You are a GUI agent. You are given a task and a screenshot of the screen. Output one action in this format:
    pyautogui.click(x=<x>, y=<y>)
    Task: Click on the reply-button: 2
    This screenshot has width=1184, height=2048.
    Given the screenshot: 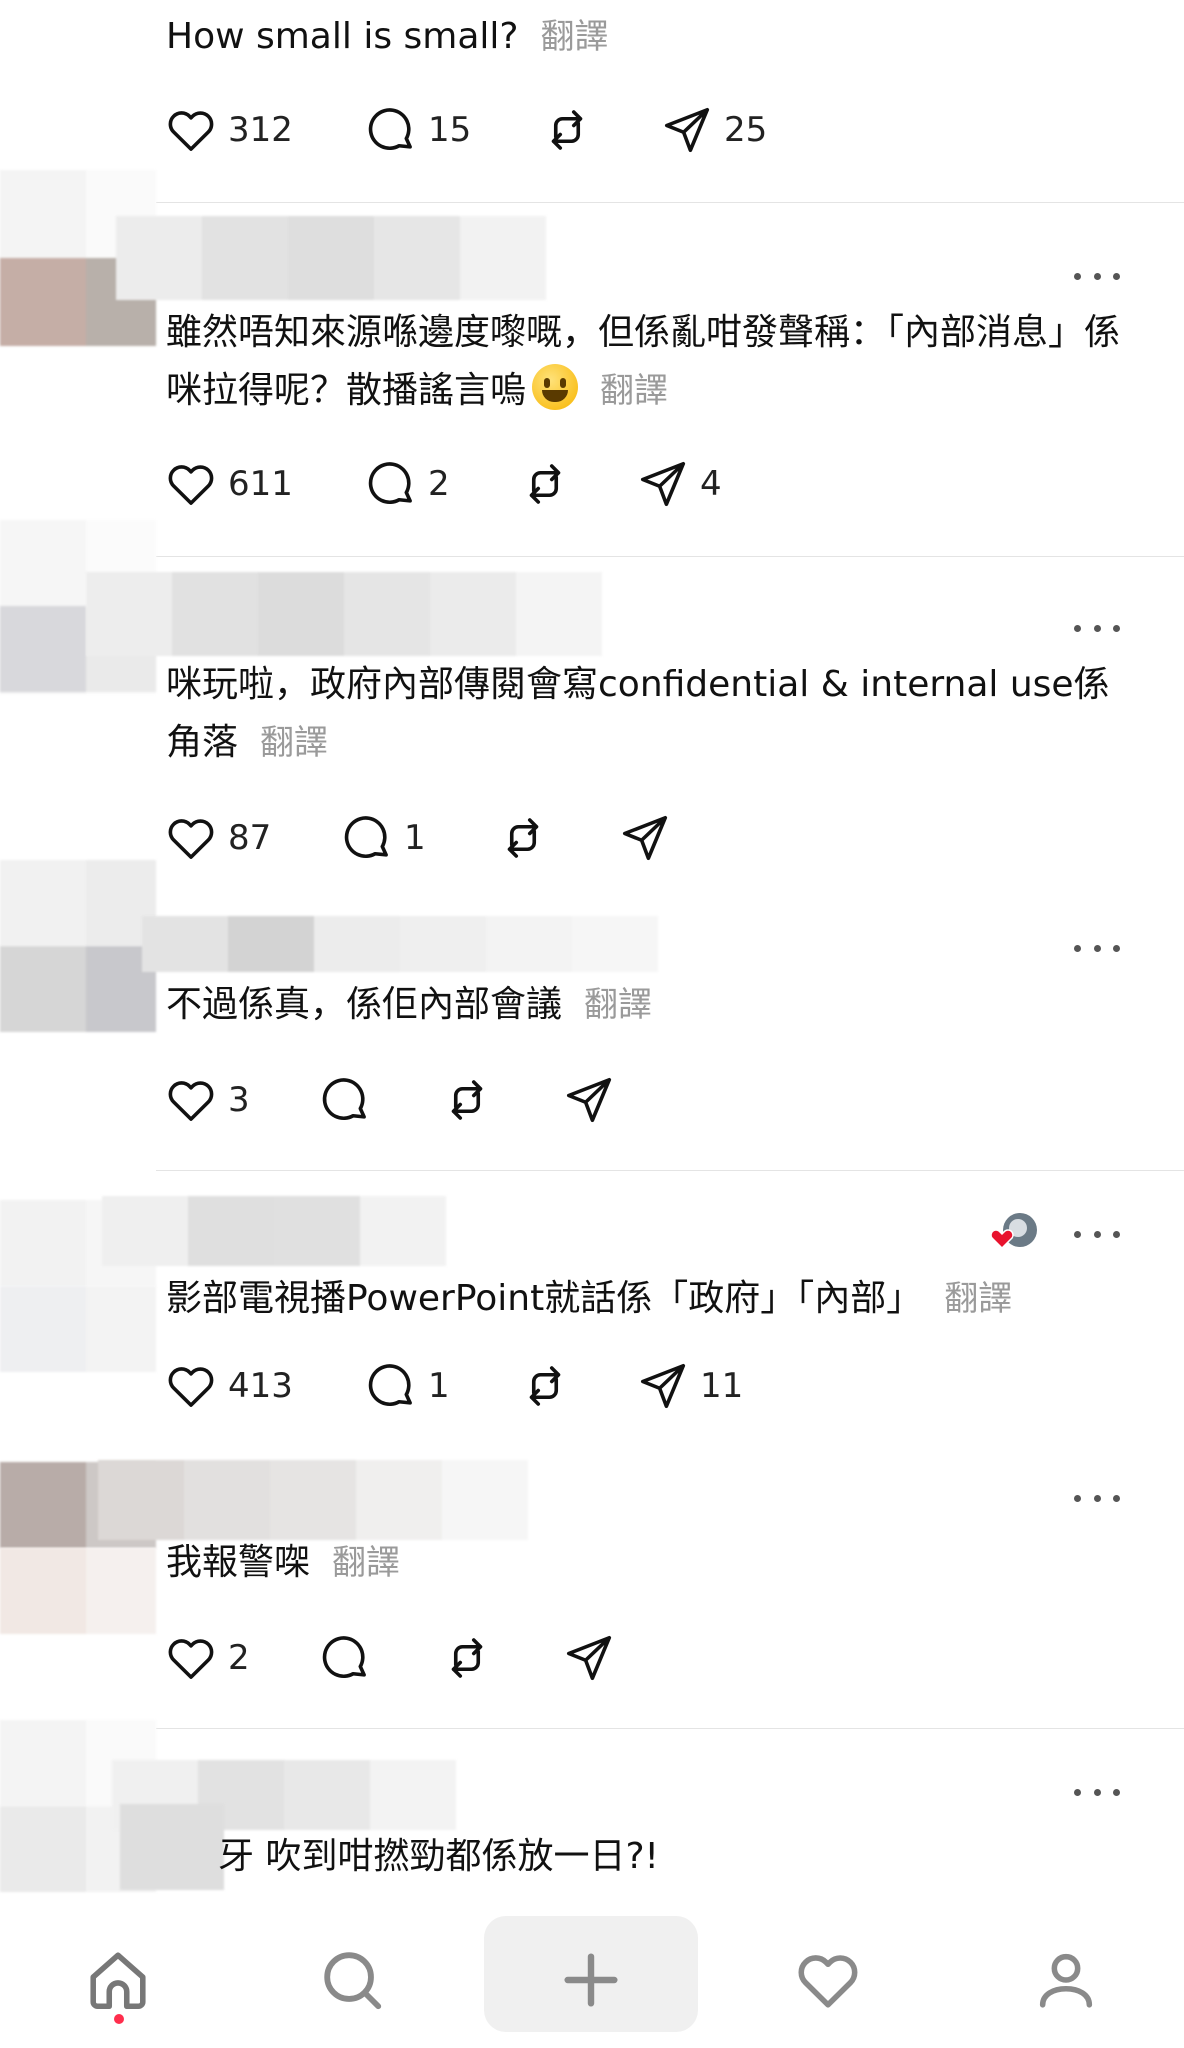 What is the action you would take?
    pyautogui.click(x=407, y=484)
    